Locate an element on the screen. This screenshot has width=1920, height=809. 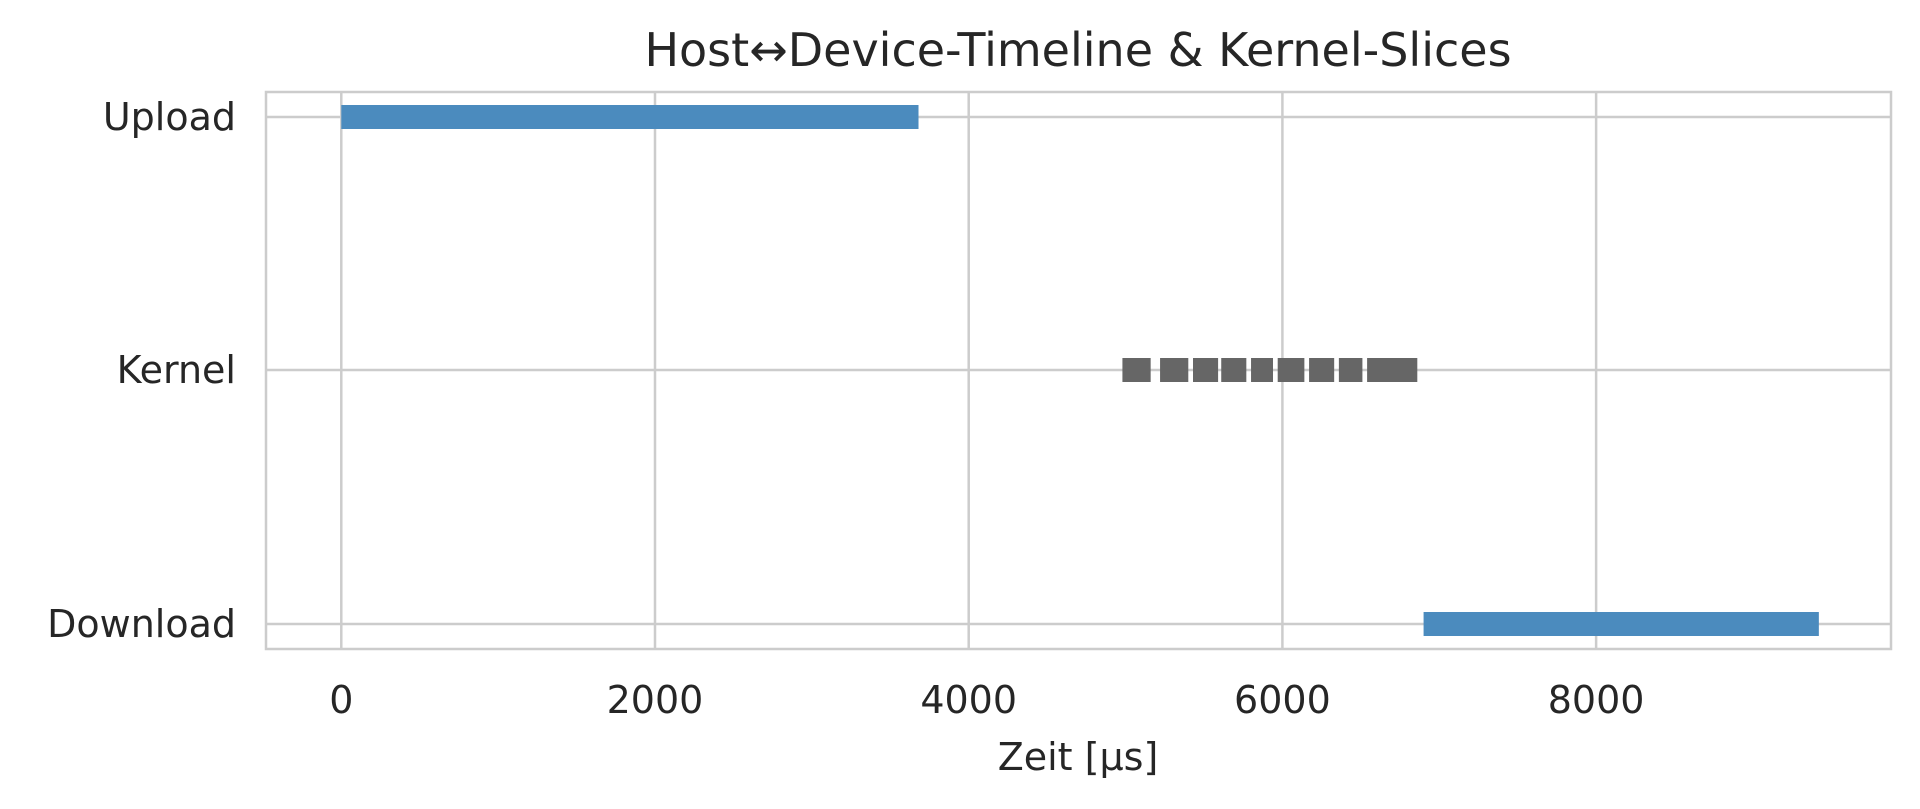
y-tick-label: Upload is located at coordinates (169, 117).